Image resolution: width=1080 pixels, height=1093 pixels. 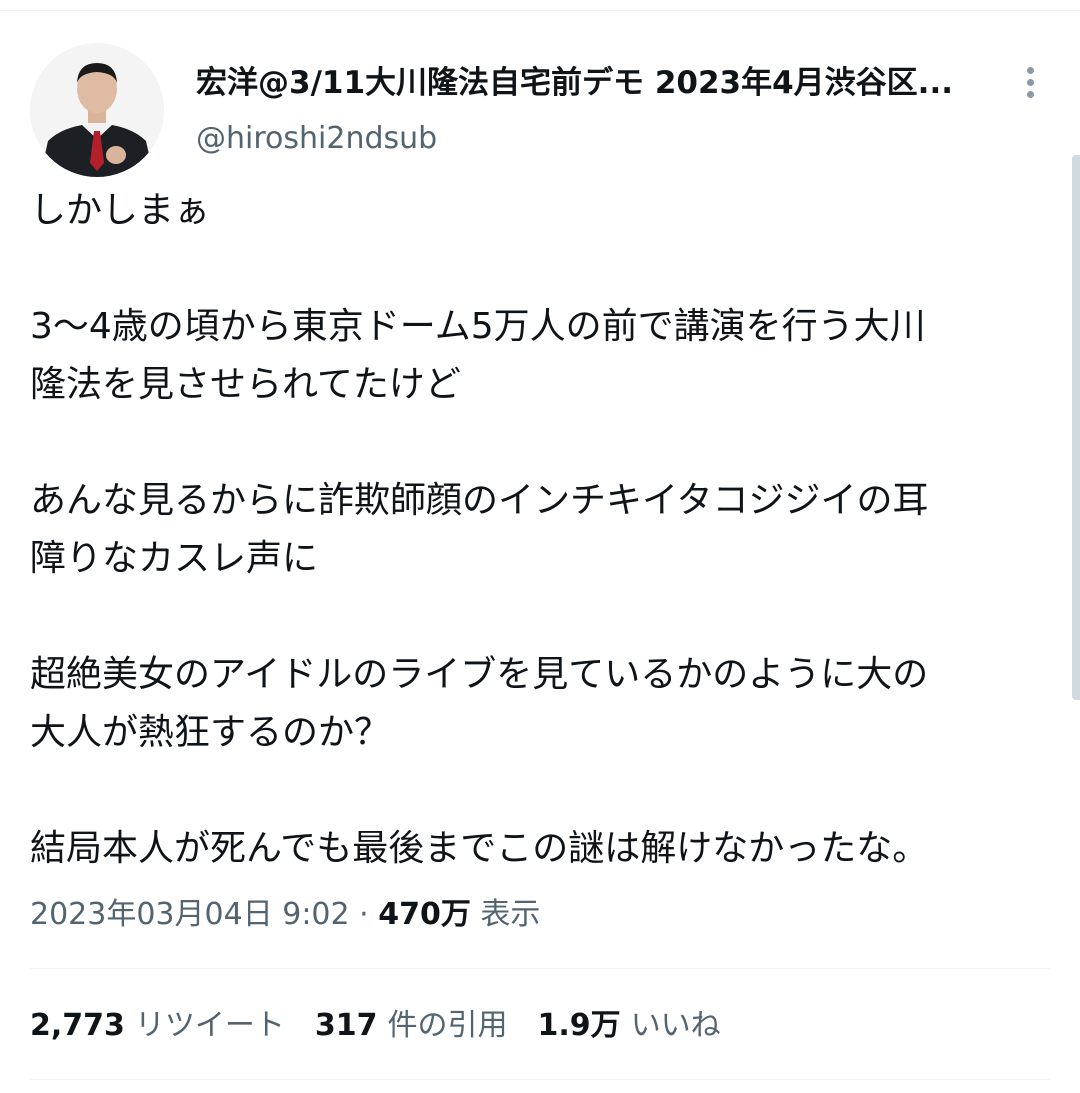 What do you see at coordinates (479, 848) in the screenshot?
I see `tweet-line: 結局本人が死んでも最後までこの謎は解けなかったな。` at bounding box center [479, 848].